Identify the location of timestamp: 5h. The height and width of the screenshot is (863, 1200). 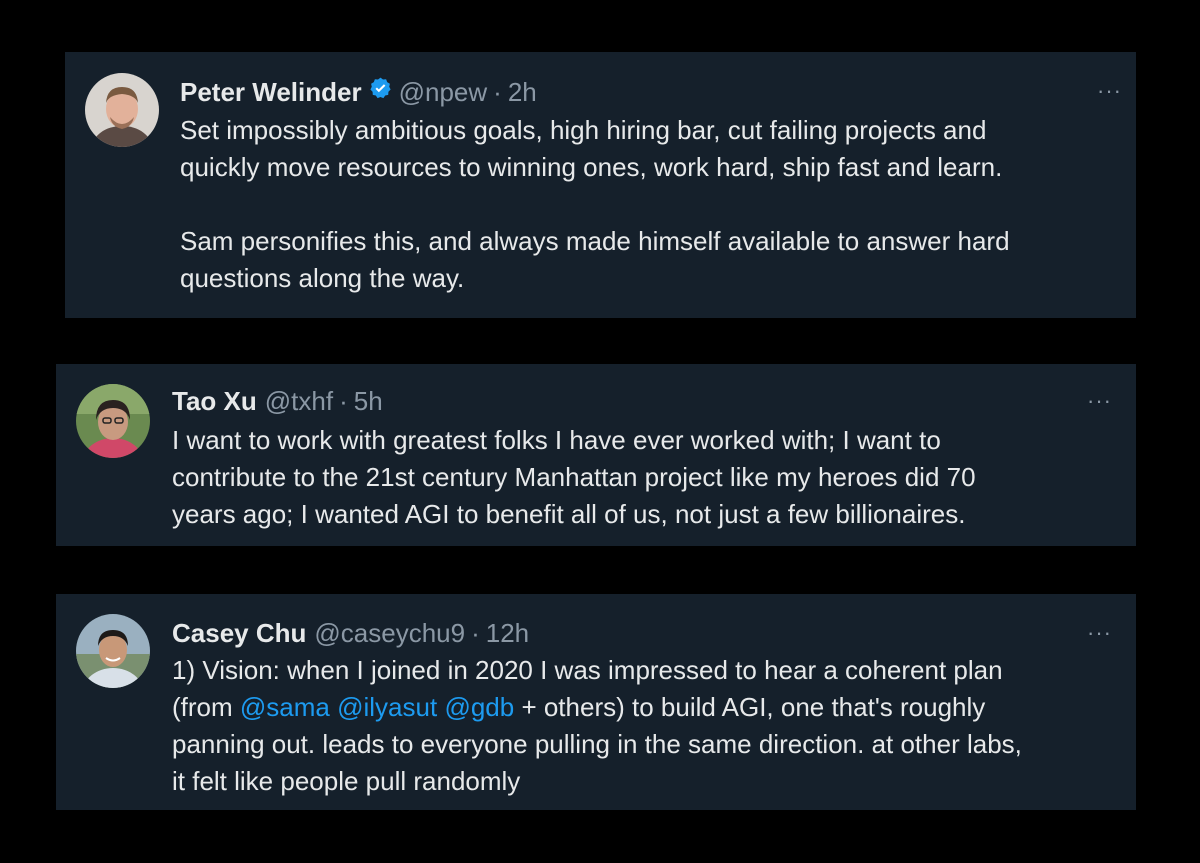
(368, 401).